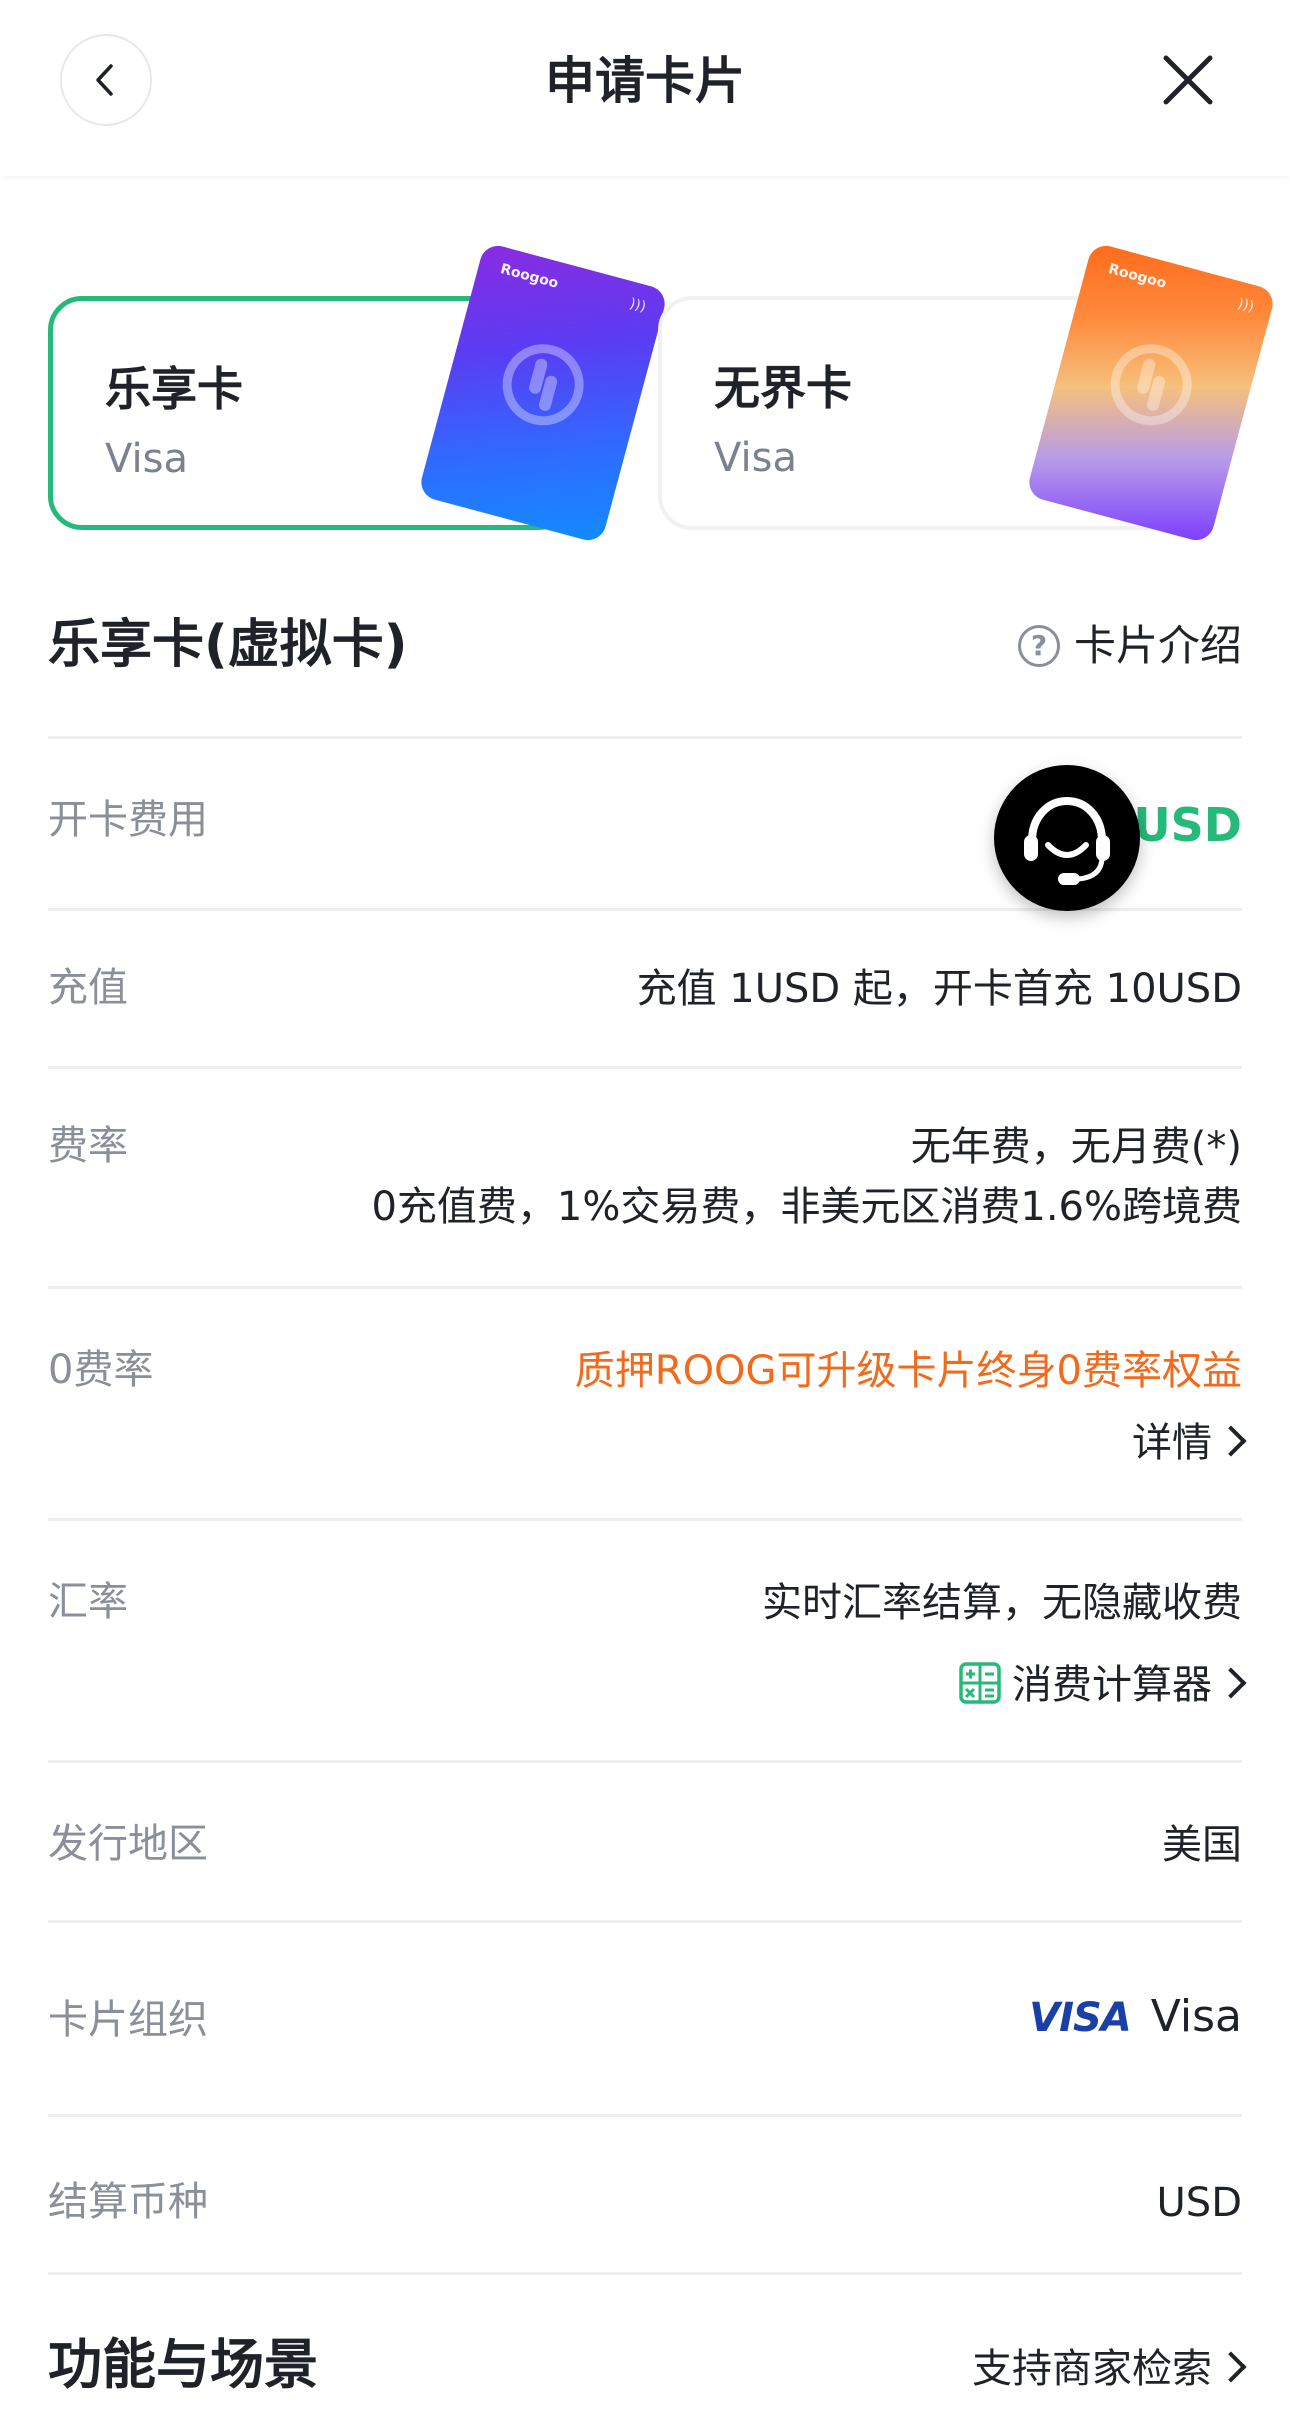 Image resolution: width=1290 pixels, height=2420 pixels. Describe the element at coordinates (645, 2194) in the screenshot. I see `row-currency: 结算币种 USD` at that location.